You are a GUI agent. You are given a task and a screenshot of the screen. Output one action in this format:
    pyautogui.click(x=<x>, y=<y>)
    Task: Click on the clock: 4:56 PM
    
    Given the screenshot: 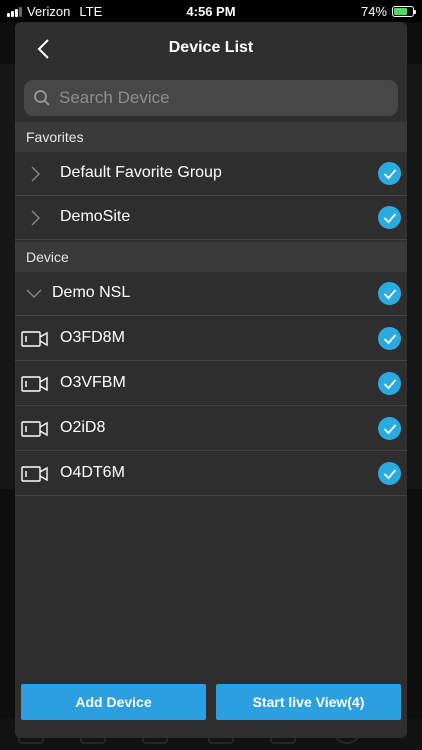 What is the action you would take?
    pyautogui.click(x=211, y=11)
    